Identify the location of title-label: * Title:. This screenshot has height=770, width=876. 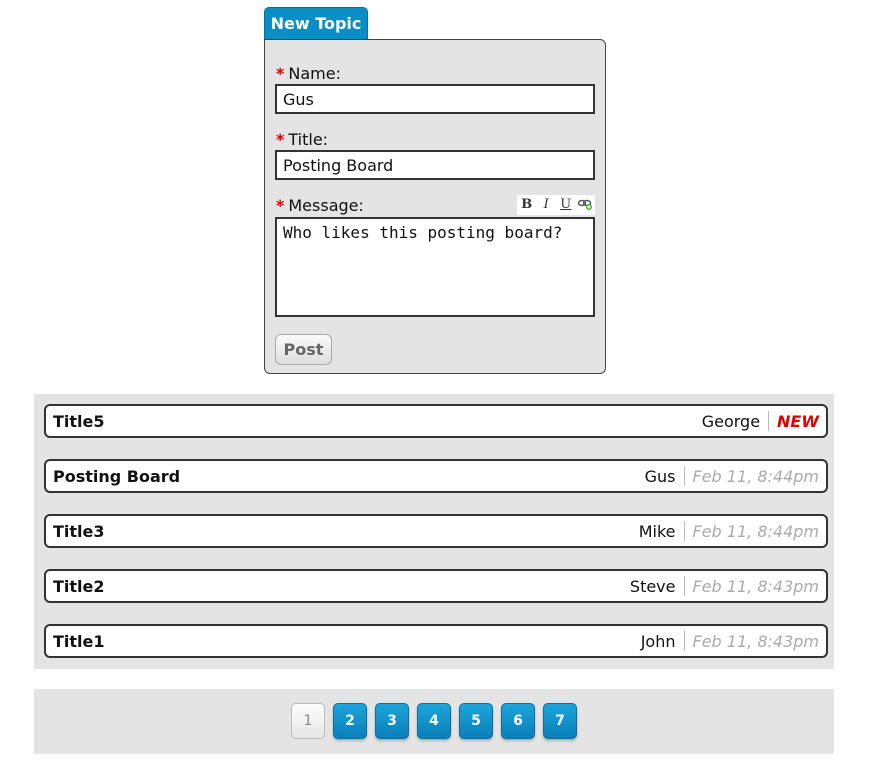
(302, 140).